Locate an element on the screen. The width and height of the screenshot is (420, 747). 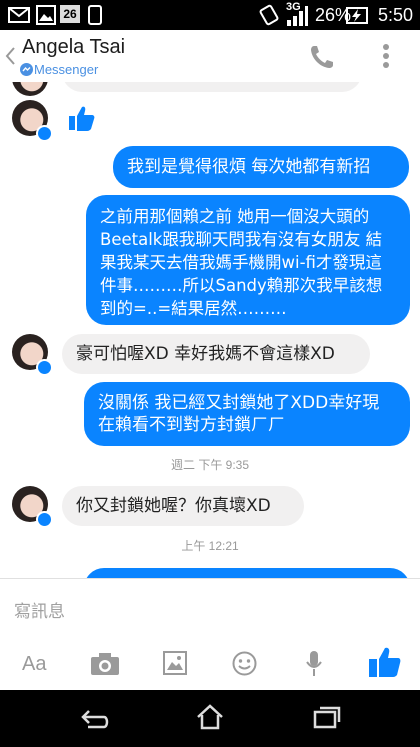
timestamp: 週二 下午 9:35 is located at coordinates (210, 465).